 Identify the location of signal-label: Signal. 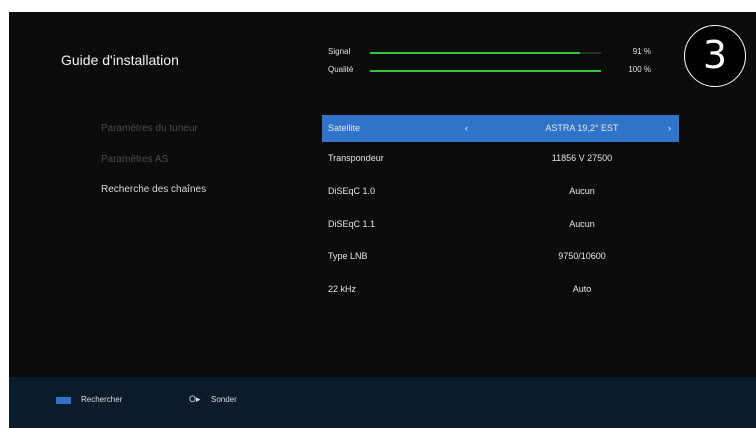
(339, 51).